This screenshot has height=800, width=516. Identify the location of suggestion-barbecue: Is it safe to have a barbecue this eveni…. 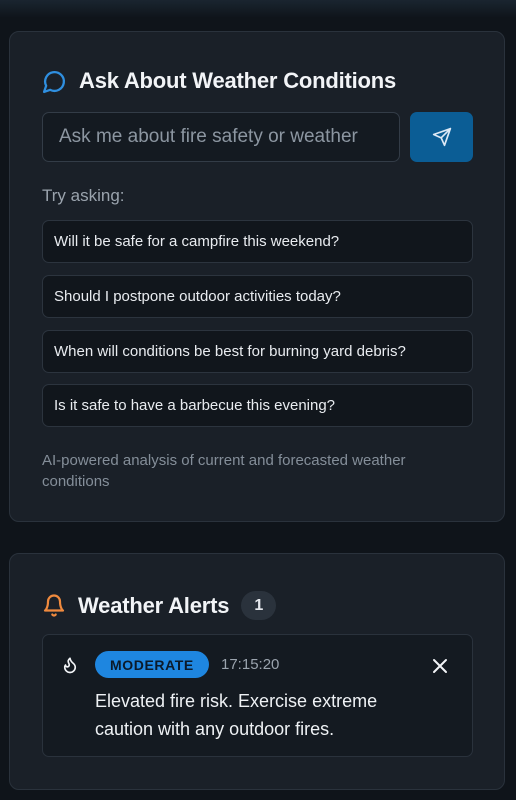
(257, 405).